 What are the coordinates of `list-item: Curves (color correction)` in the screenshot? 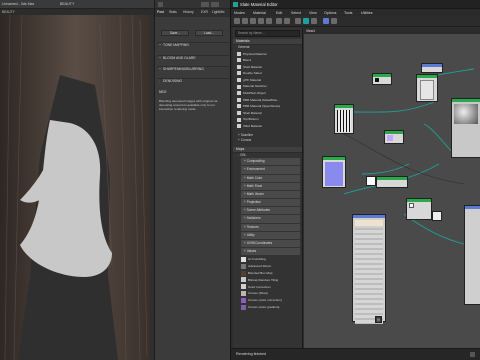 It's located at (267, 300).